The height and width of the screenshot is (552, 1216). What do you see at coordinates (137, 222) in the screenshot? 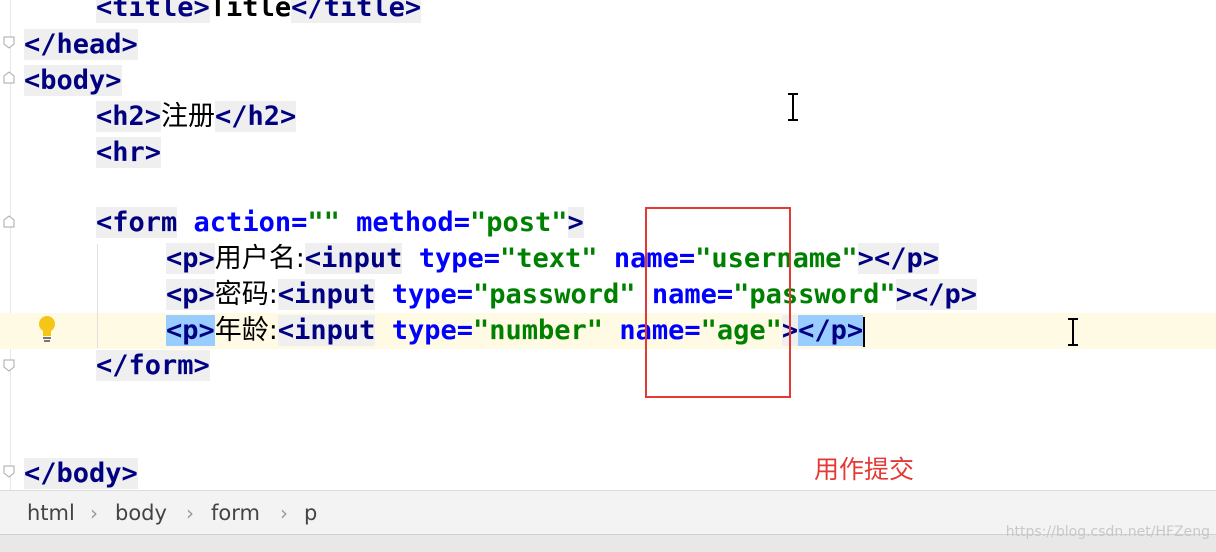
I see `tag-form-open: <form` at bounding box center [137, 222].